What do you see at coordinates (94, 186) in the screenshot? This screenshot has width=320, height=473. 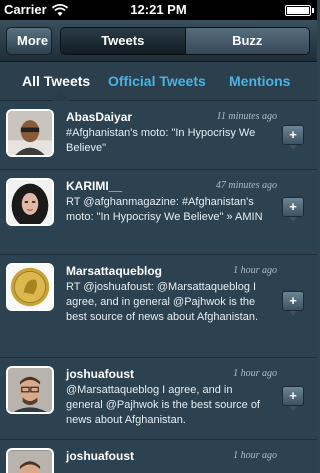 I see `tweet-username: KARIMI__` at bounding box center [94, 186].